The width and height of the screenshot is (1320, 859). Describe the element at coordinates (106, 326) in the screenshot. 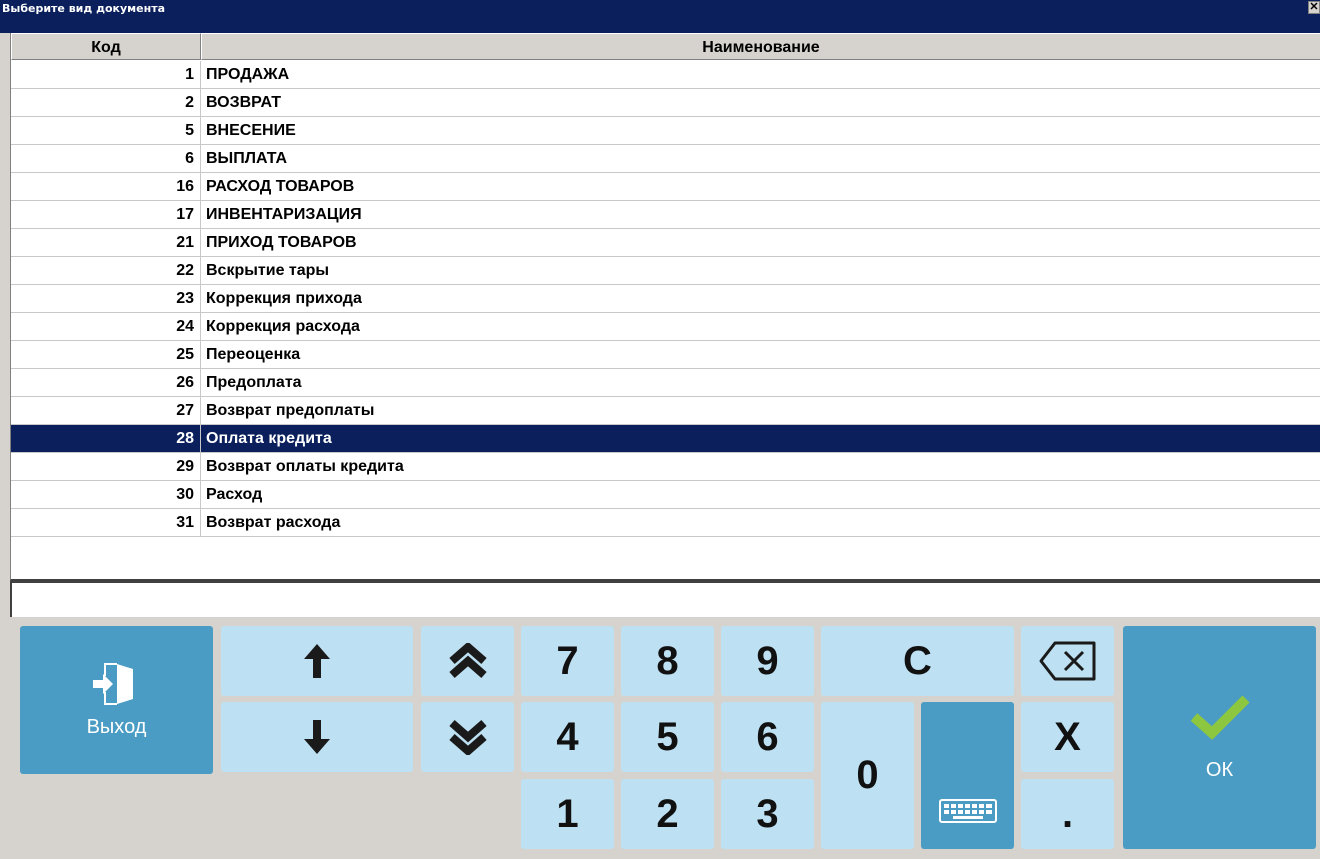

I see `row-code: 24` at that location.